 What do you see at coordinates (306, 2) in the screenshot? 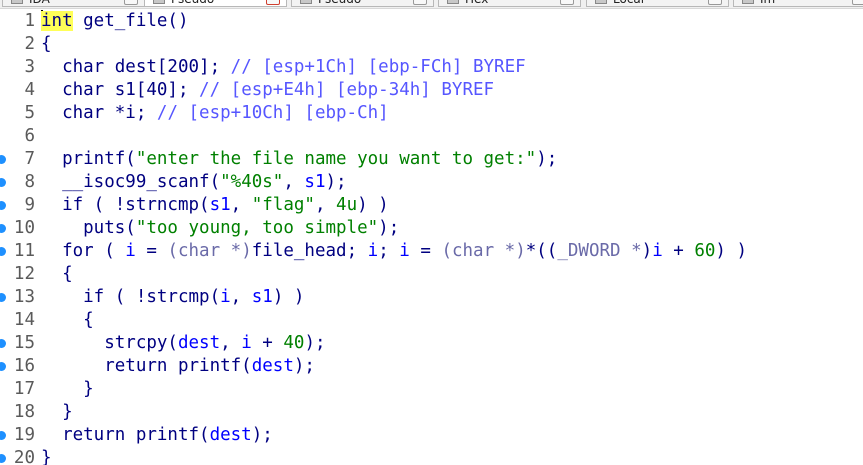
I see `pseudocode-icon` at bounding box center [306, 2].